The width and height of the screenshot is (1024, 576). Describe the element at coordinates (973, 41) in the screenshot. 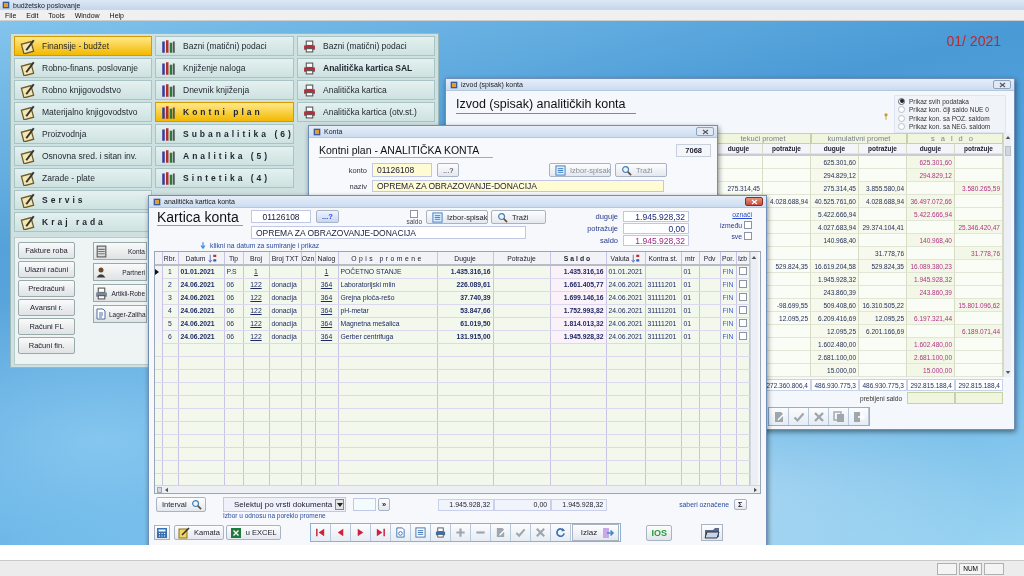

I see `period-label: 01/ 2021` at that location.